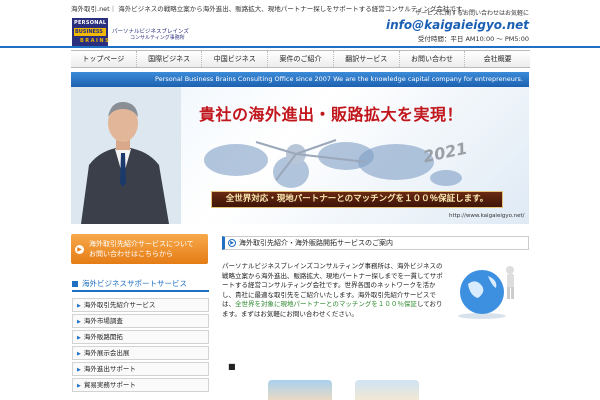 This screenshot has width=600, height=400. I want to click on sidebar-item: ▶ 海外販路開拓, so click(140, 337).